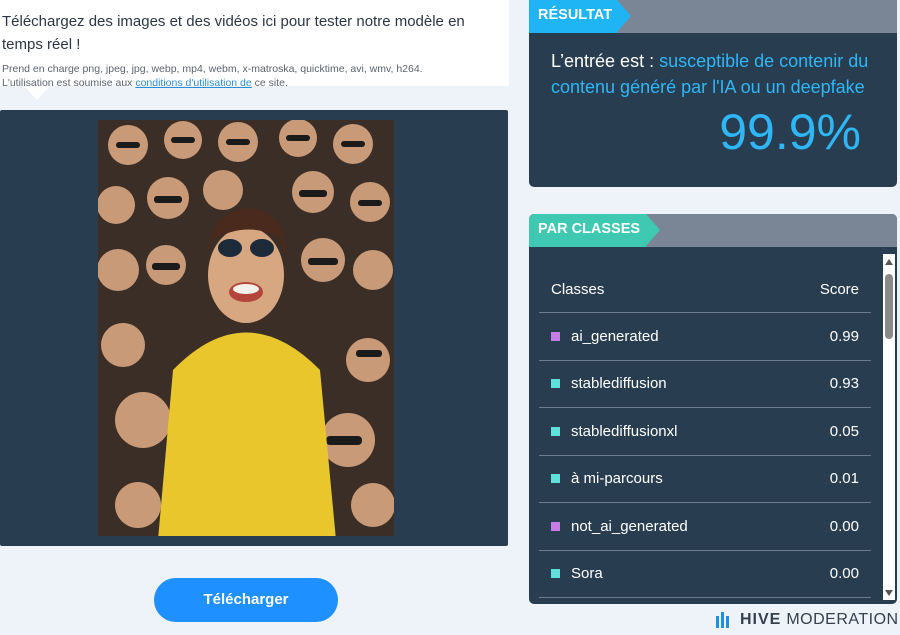 The width and height of the screenshot is (900, 635). I want to click on result-percent: 99.9%, so click(790, 132).